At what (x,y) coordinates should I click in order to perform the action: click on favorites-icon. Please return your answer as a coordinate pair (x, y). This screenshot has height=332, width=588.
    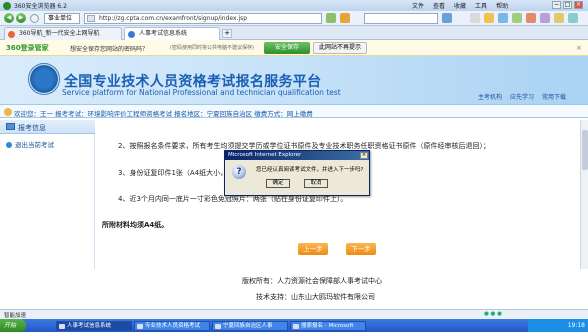
    Looking at the image, I should click on (489, 18).